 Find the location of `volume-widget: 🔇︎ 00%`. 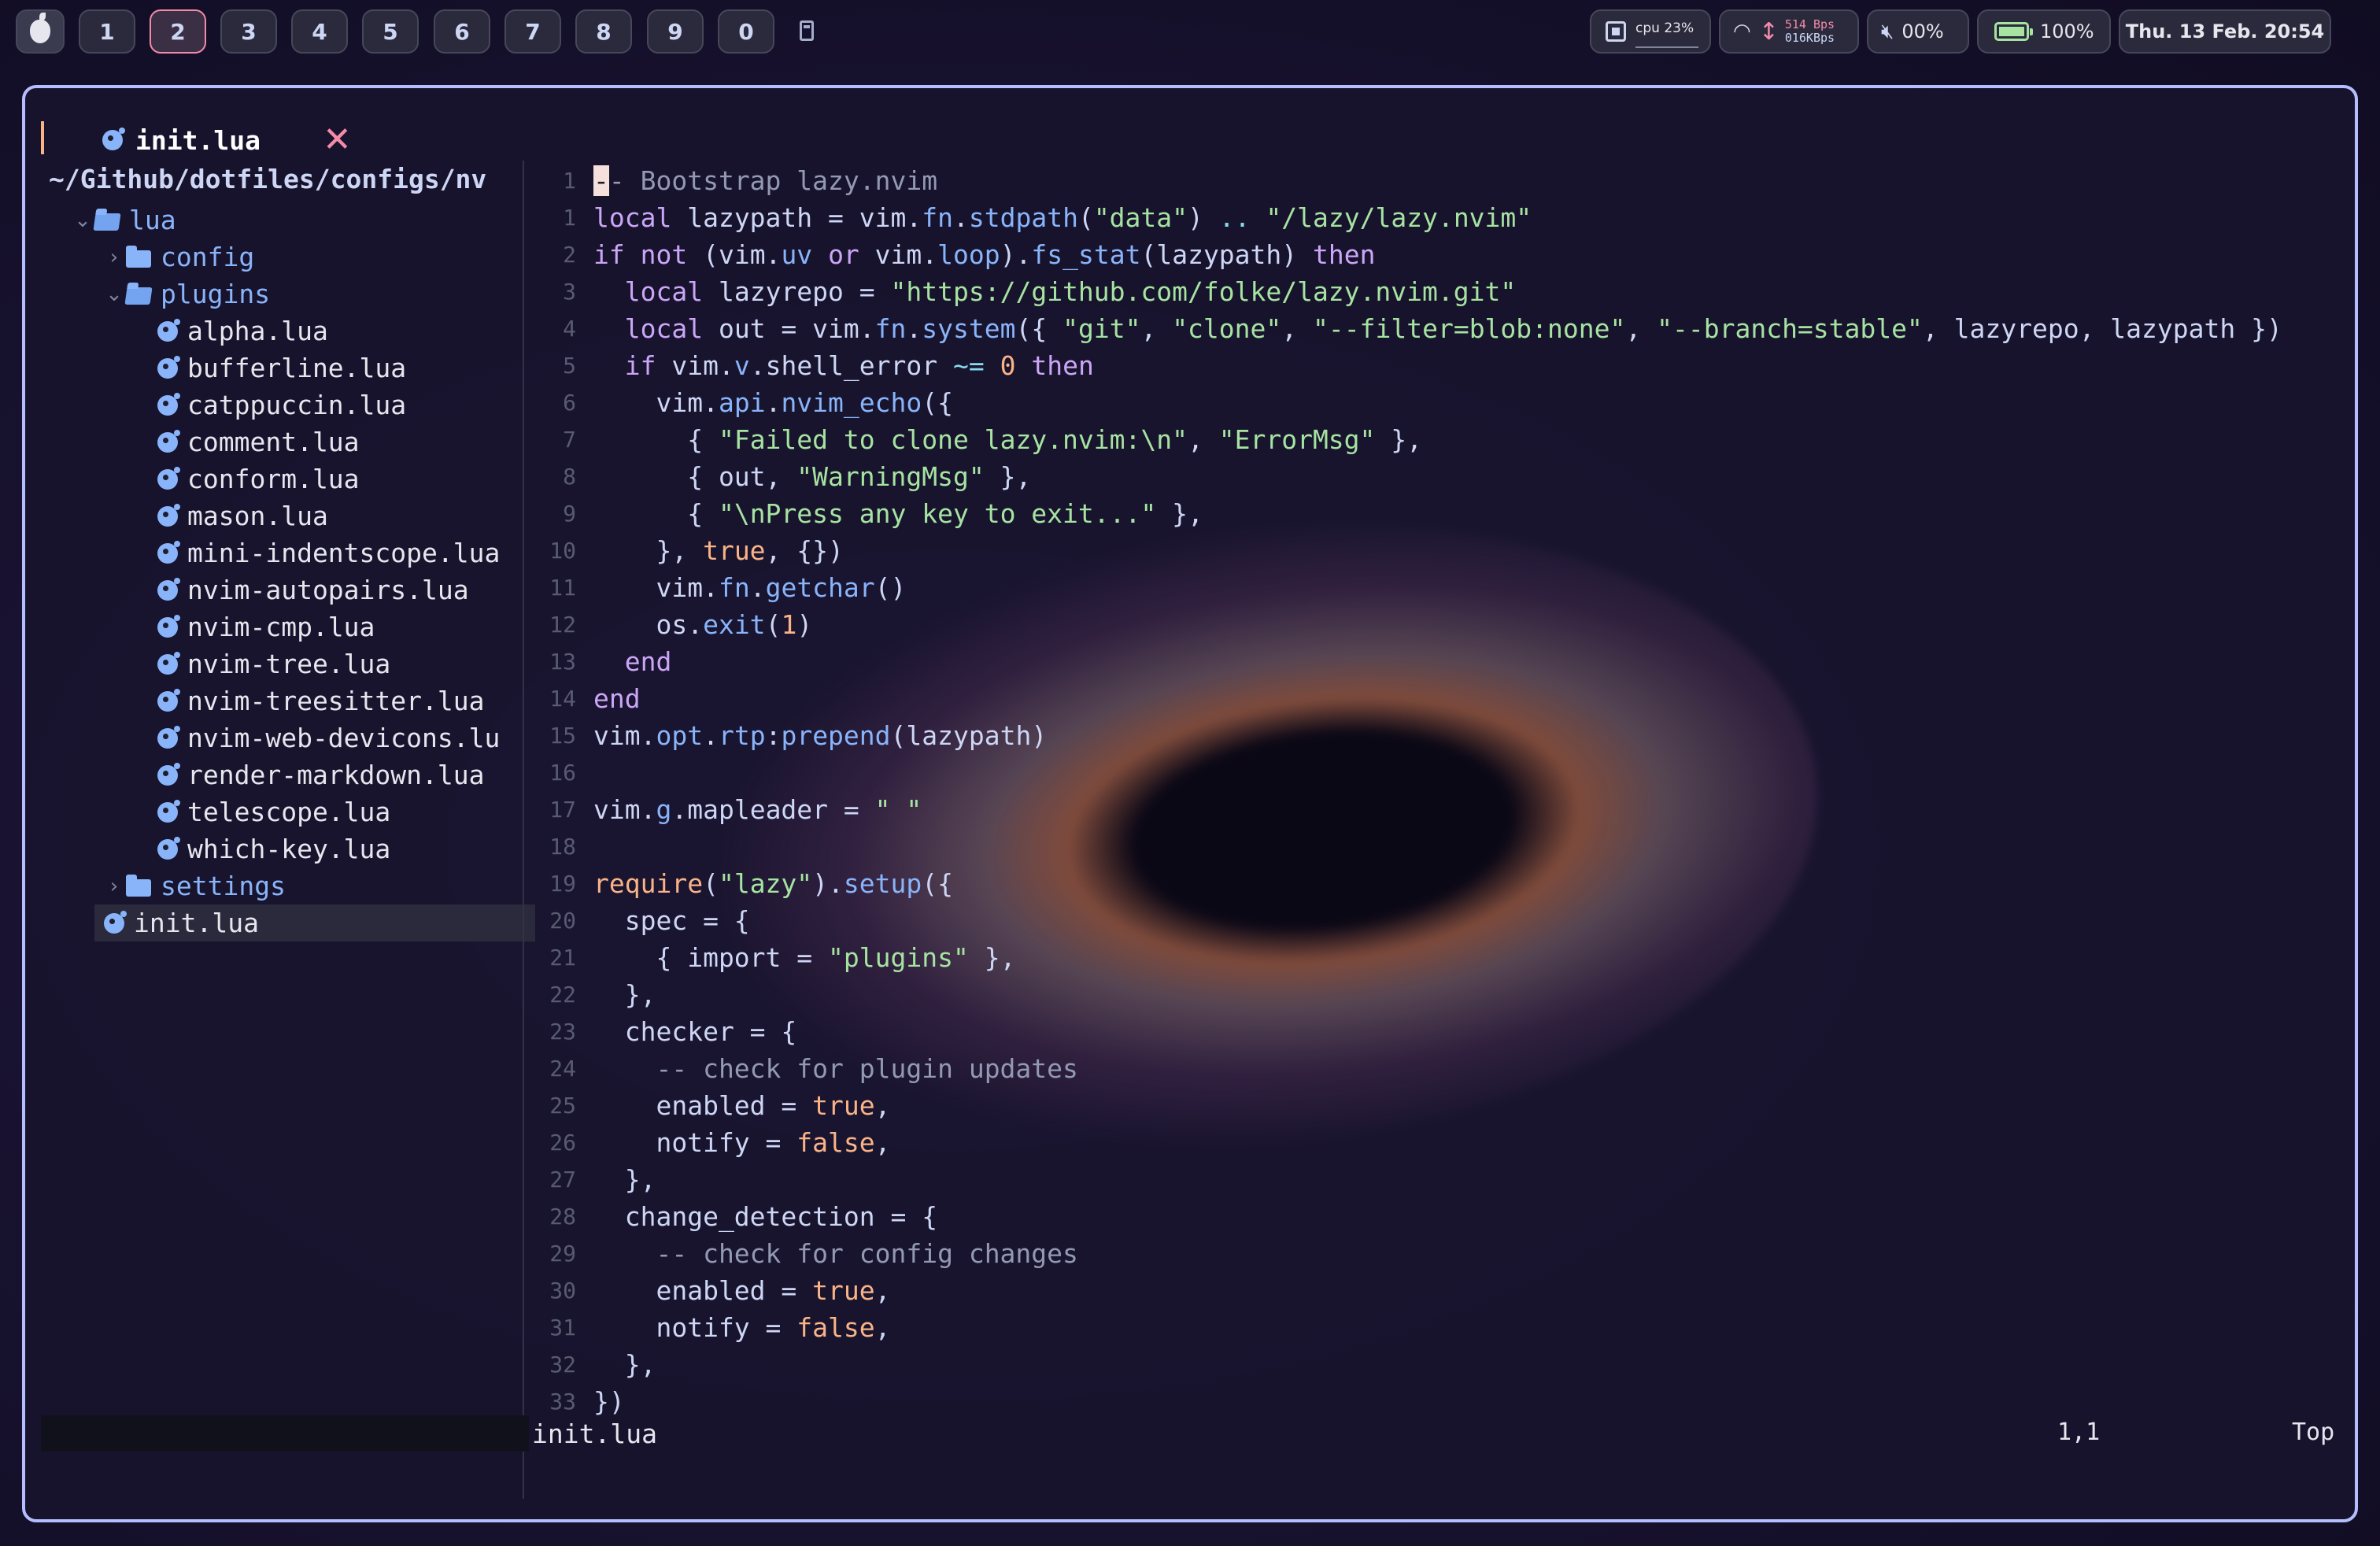

volume-widget: 🔇︎ 00% is located at coordinates (1918, 31).